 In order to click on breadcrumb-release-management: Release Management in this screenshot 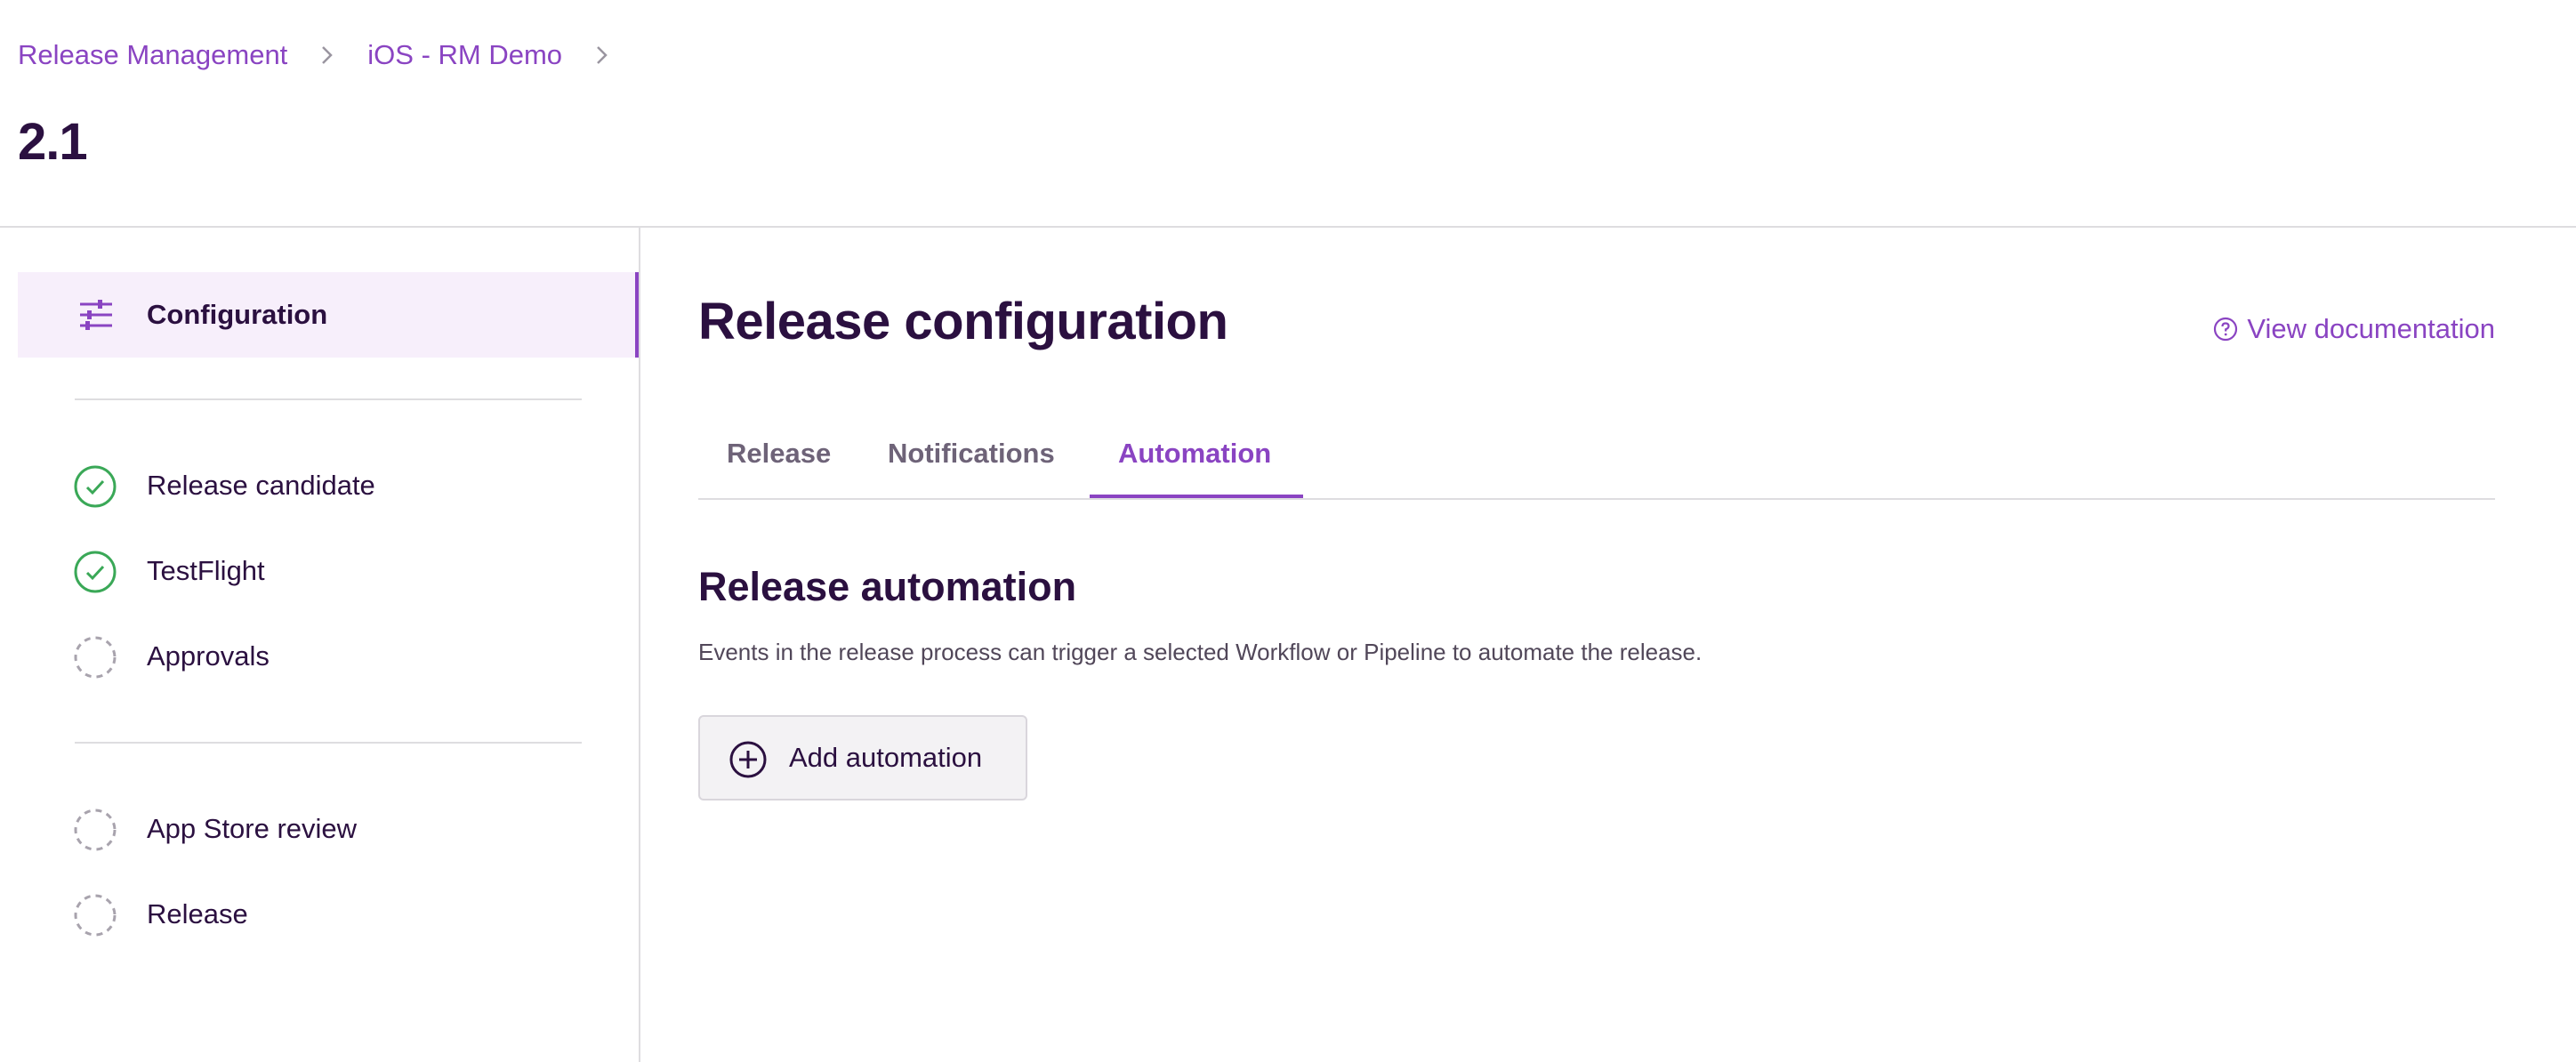, I will do `click(152, 55)`.